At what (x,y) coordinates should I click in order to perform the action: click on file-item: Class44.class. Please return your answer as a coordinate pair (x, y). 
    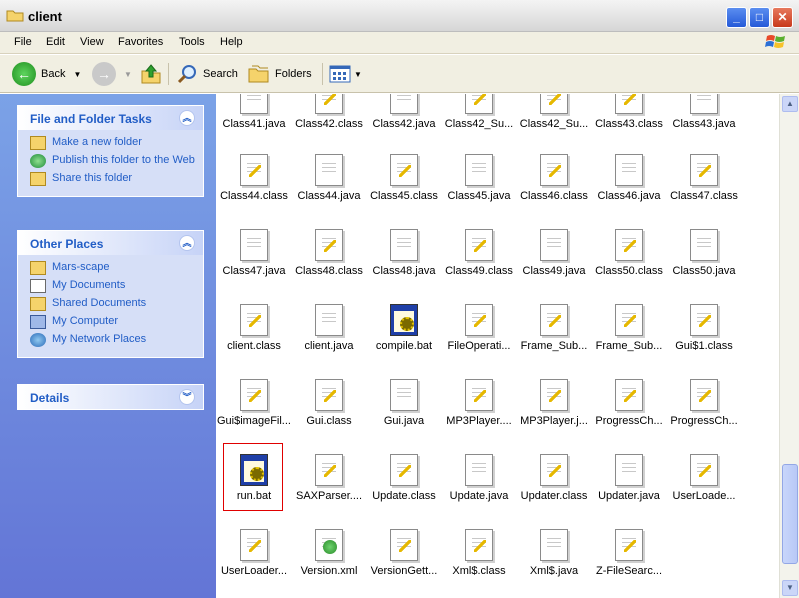
    Looking at the image, I should click on (254, 190).